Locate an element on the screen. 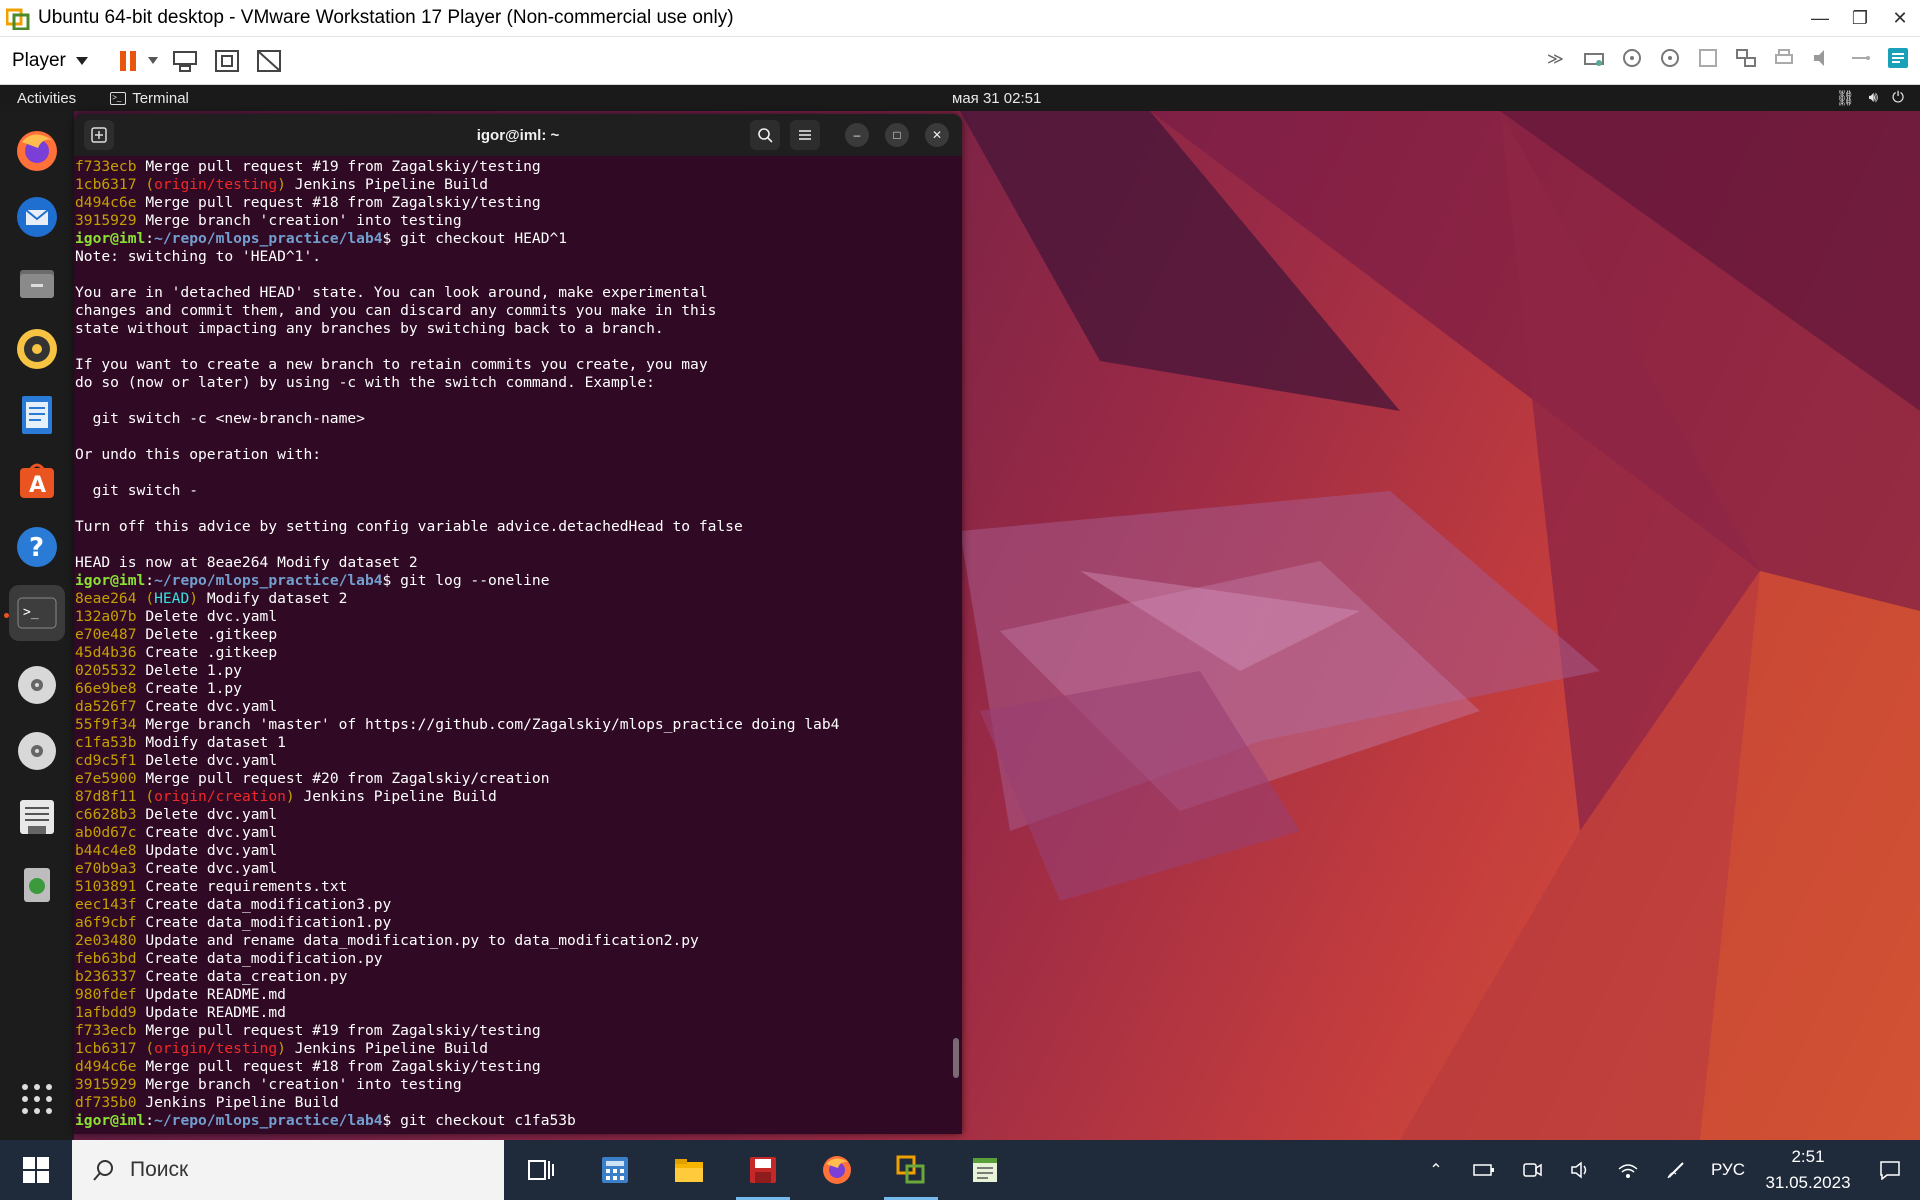  thunderbird-dock-icon is located at coordinates (37, 217).